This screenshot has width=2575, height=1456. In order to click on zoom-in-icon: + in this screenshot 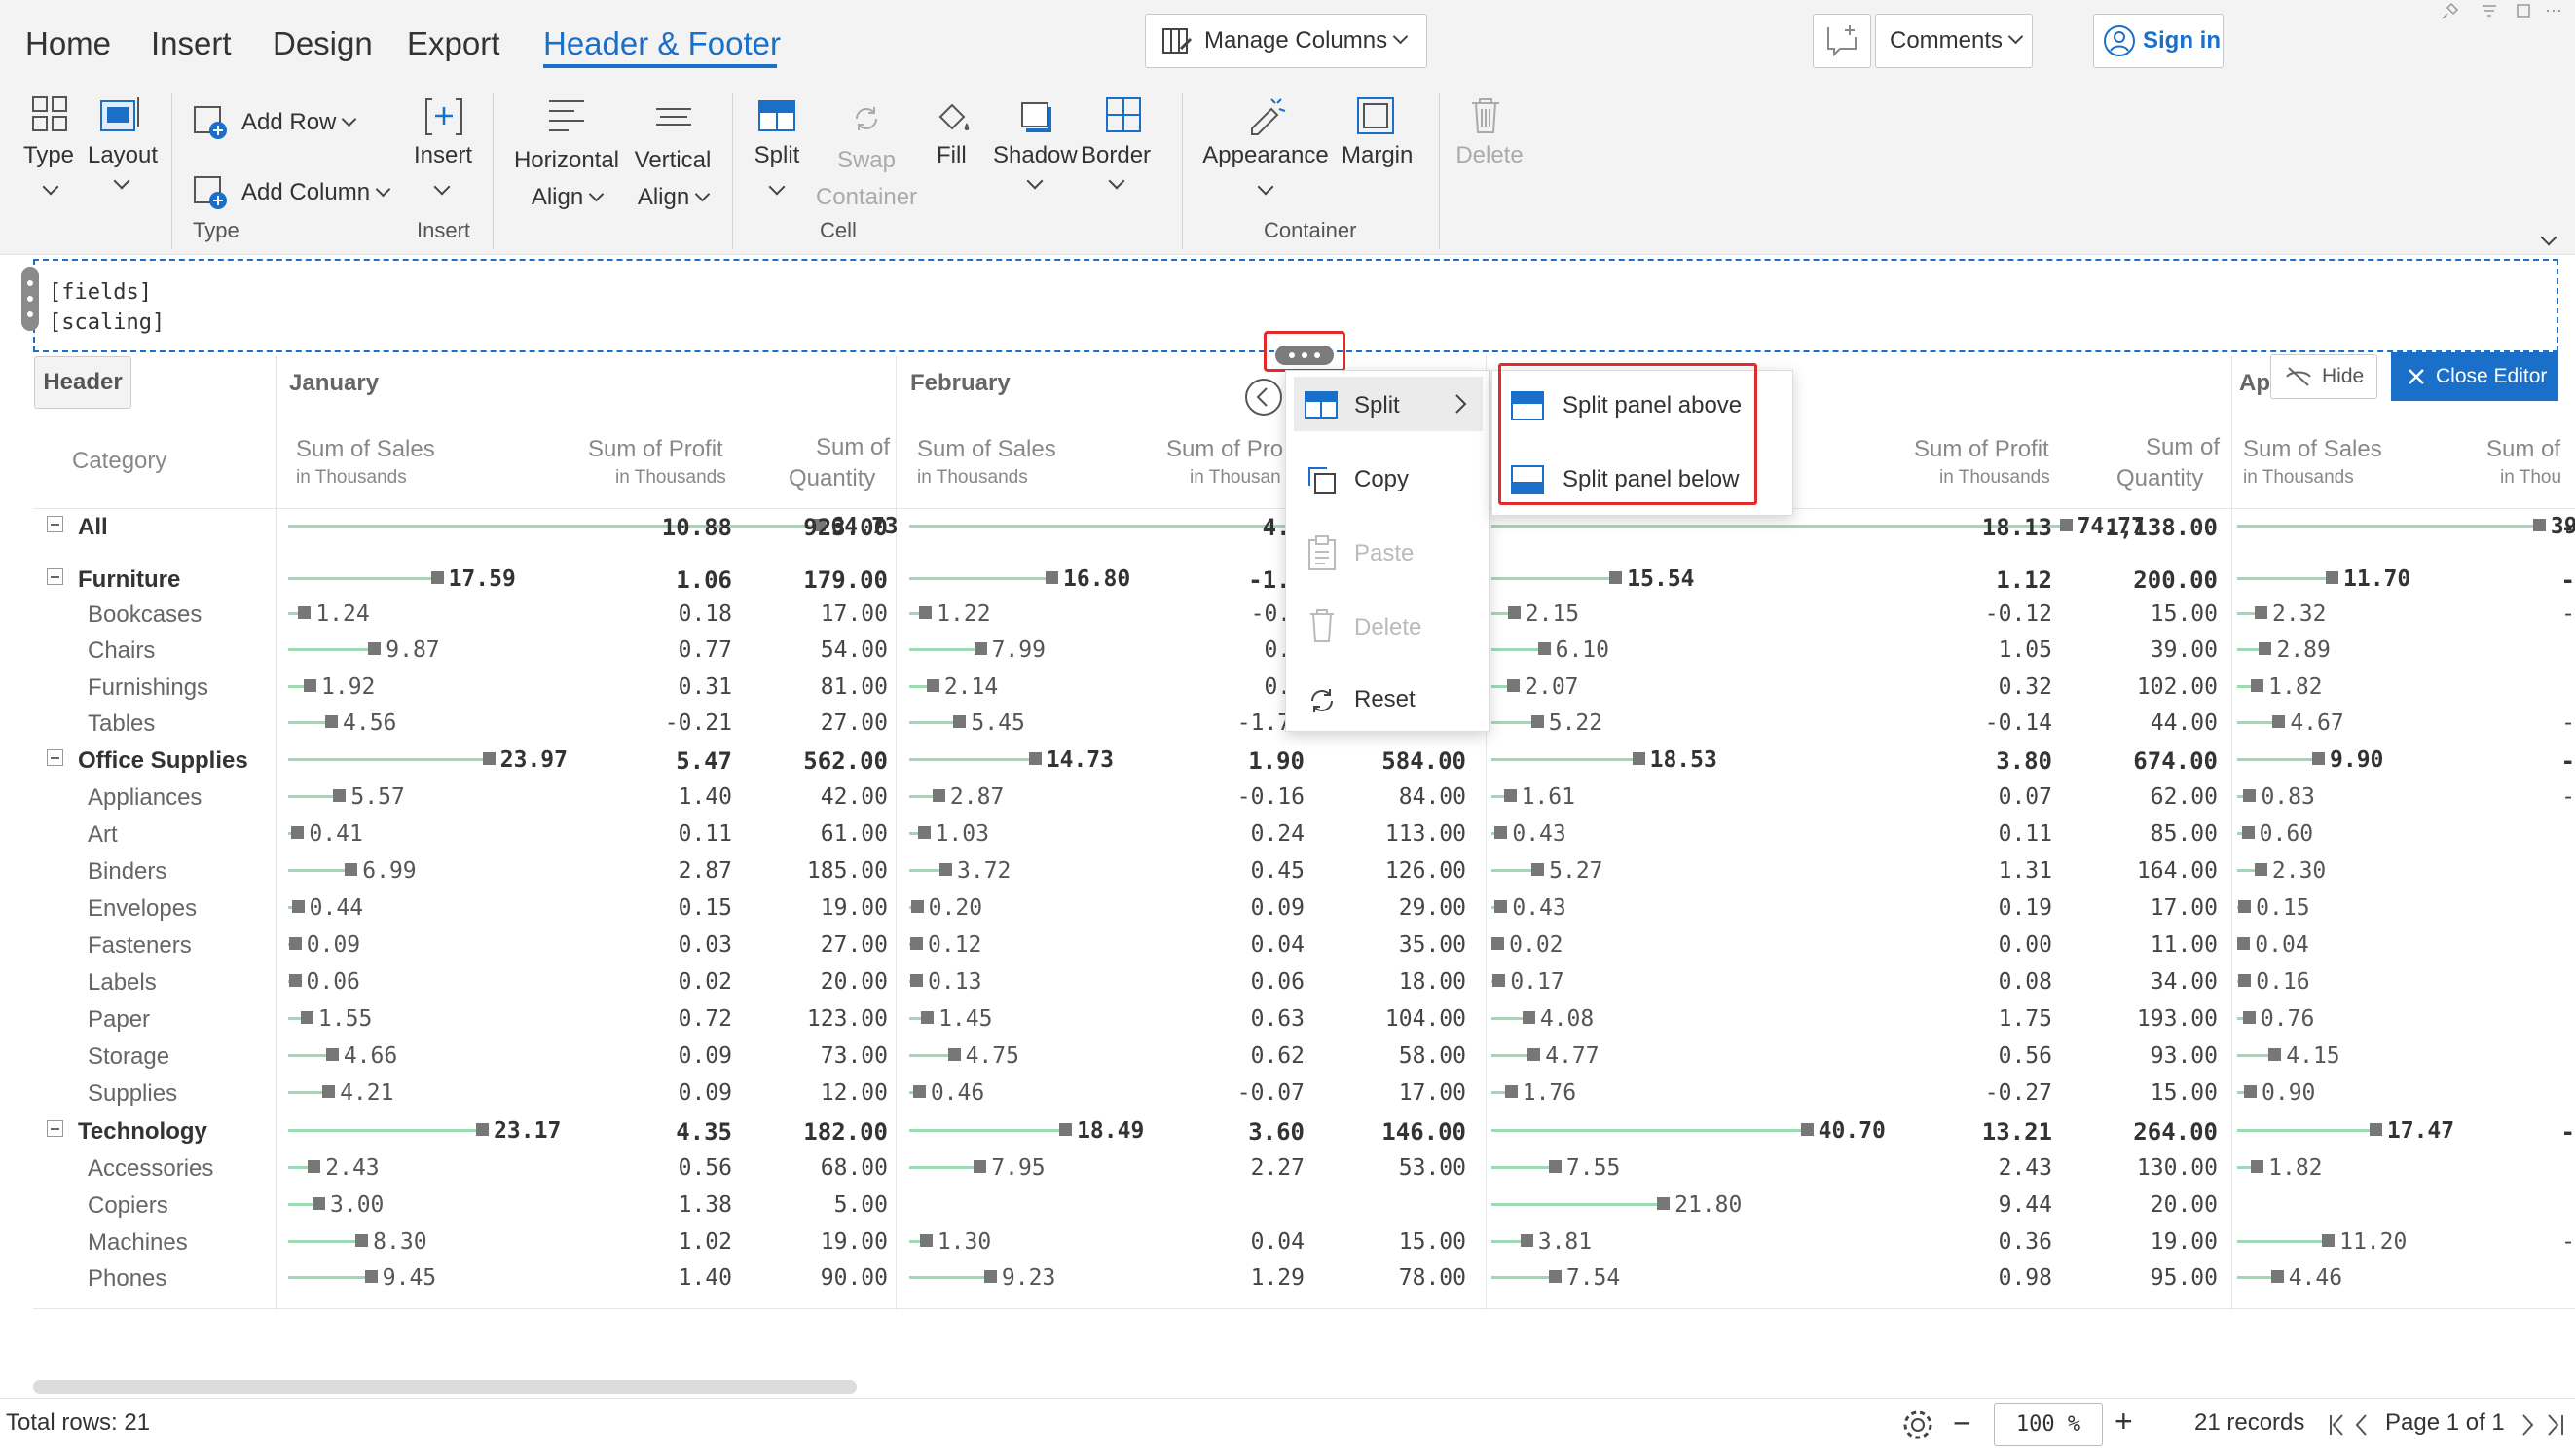, I will do `click(2124, 1421)`.